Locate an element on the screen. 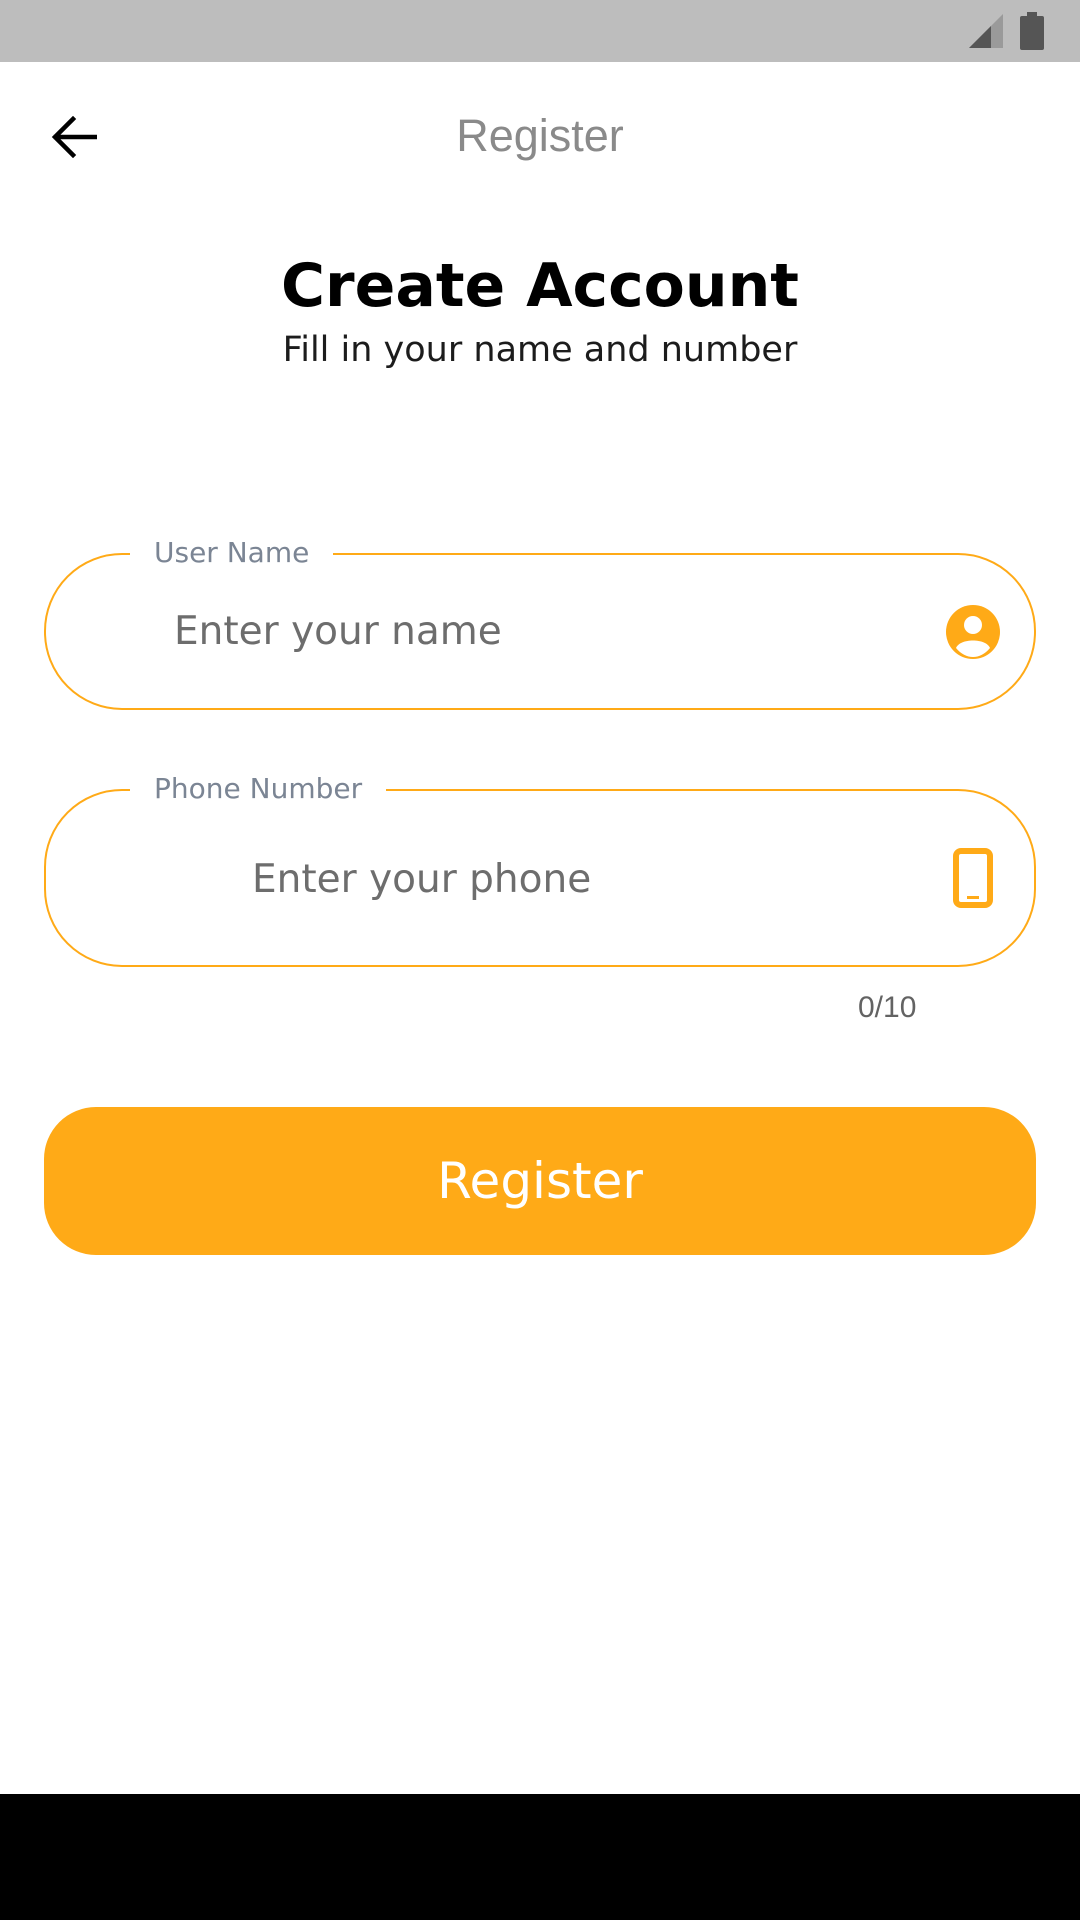 Image resolution: width=1080 pixels, height=1920 pixels. app-bar-title: Register is located at coordinates (540, 135).